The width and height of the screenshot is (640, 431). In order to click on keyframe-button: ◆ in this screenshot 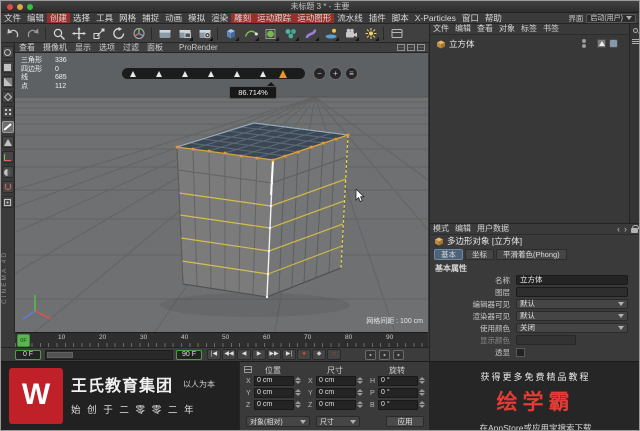, I will do `click(319, 354)`.